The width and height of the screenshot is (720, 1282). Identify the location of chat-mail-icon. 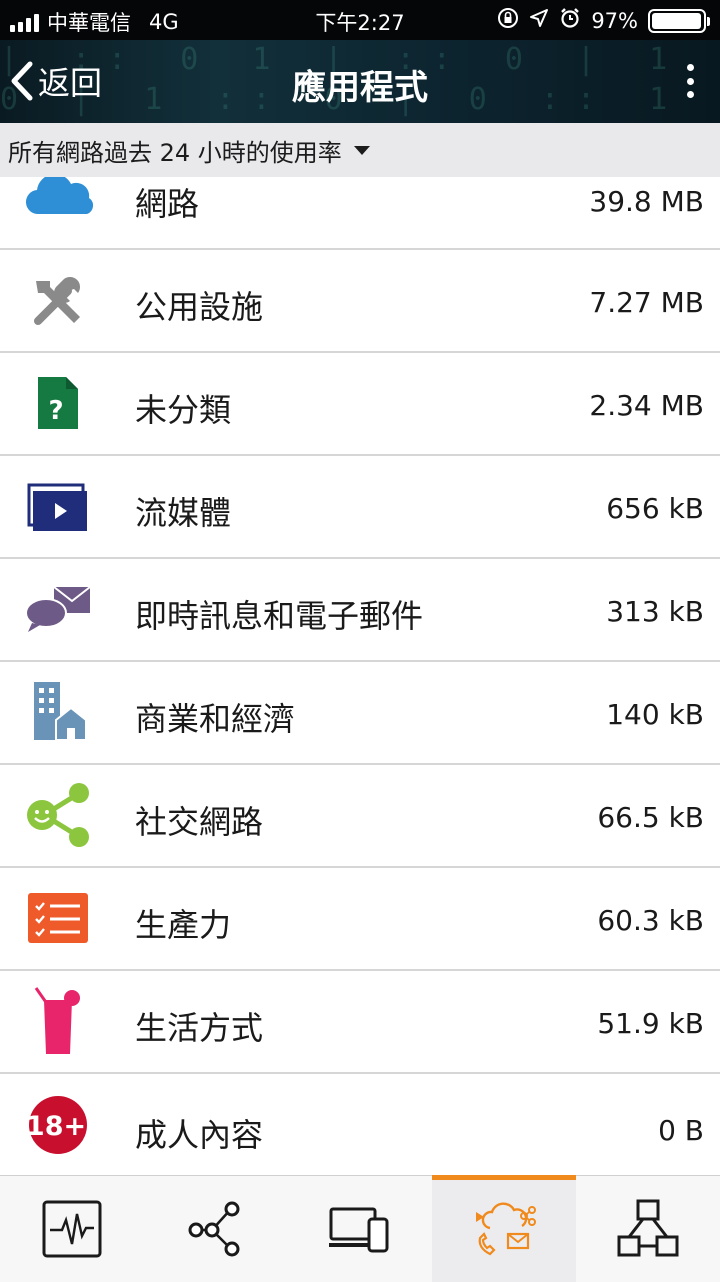
(58, 609).